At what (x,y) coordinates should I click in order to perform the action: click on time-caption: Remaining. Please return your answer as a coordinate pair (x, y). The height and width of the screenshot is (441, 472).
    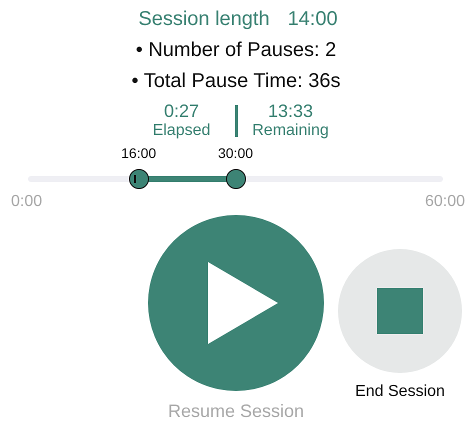
    Looking at the image, I should click on (290, 131).